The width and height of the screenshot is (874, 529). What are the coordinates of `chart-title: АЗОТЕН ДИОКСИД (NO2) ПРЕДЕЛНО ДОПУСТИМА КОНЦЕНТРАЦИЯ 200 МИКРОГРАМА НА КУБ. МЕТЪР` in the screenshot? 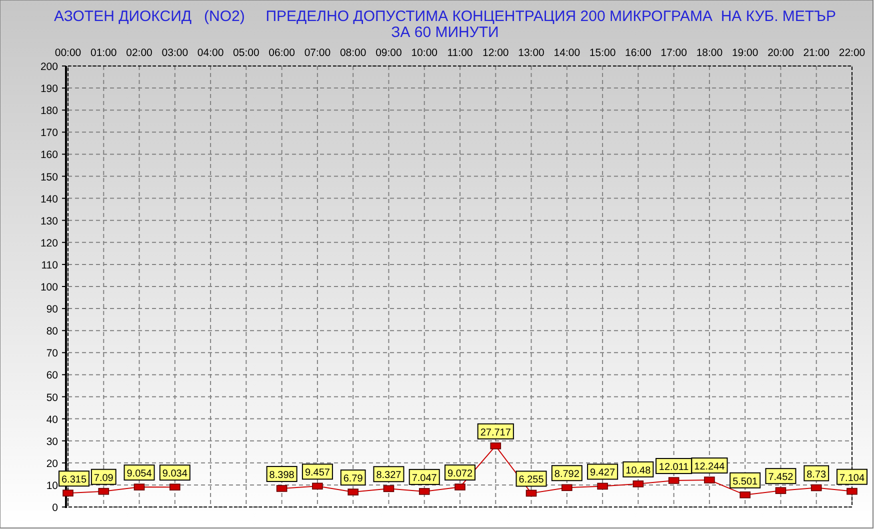 It's located at (445, 16).